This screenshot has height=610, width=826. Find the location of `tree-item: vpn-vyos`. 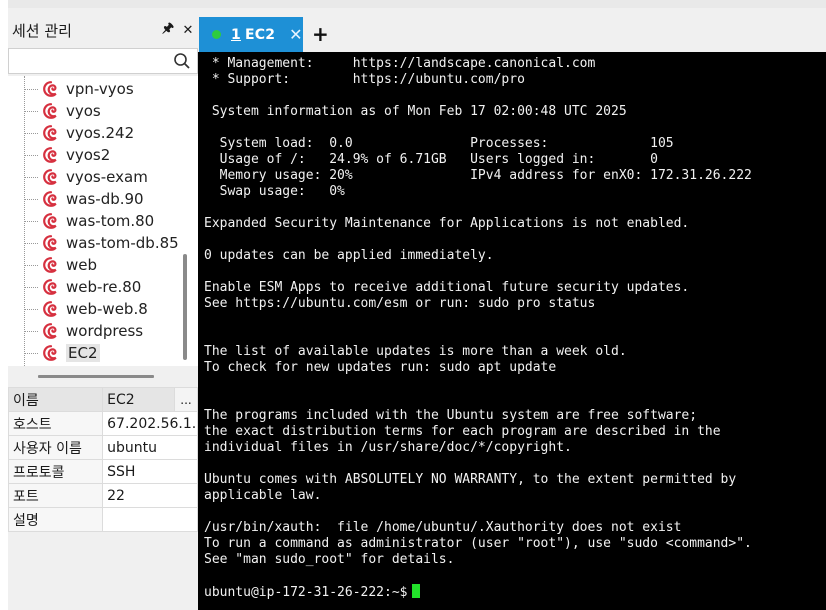

tree-item: vpn-vyos is located at coordinates (79, 89).